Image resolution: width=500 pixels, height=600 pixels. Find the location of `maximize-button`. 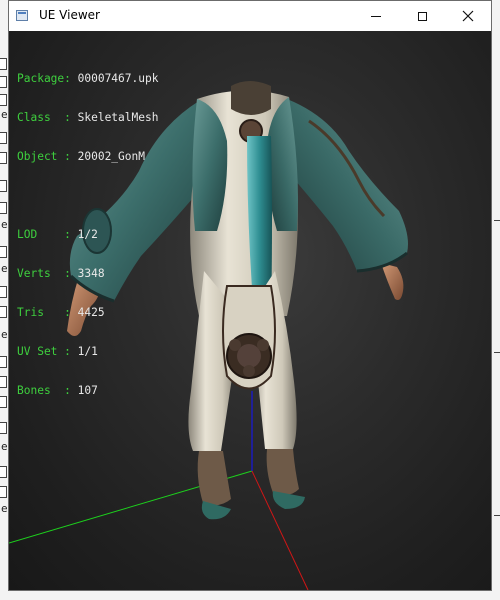

maximize-button is located at coordinates (422, 16).